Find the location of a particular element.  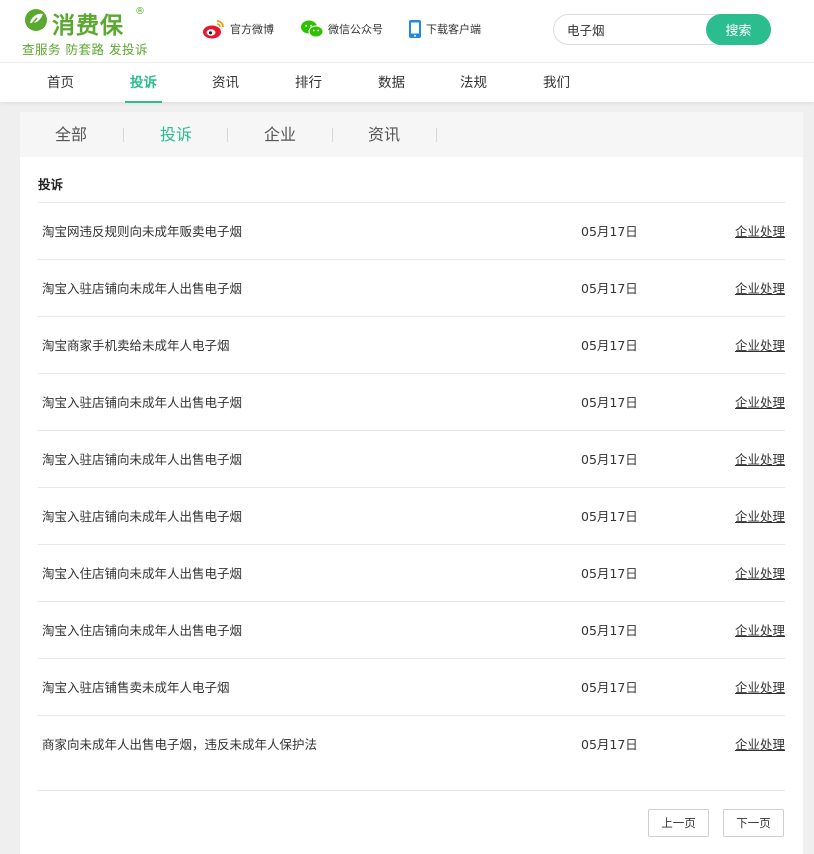

logo-slogan: 查服务 防套路 发投诉 is located at coordinates (85, 49).